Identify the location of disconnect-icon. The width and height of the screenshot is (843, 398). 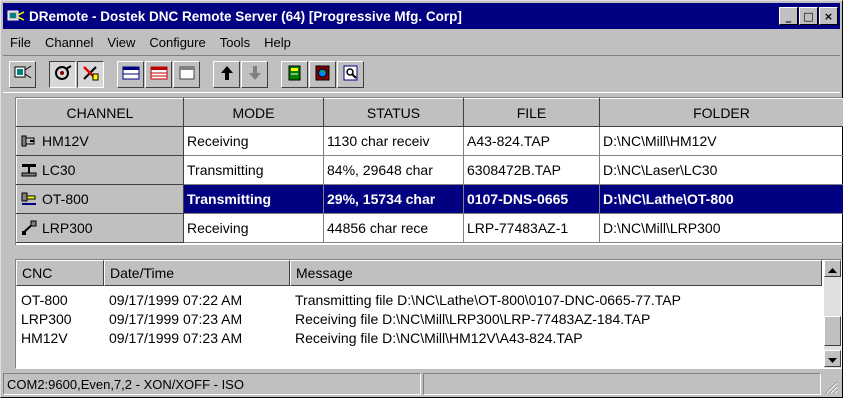
(91, 74).